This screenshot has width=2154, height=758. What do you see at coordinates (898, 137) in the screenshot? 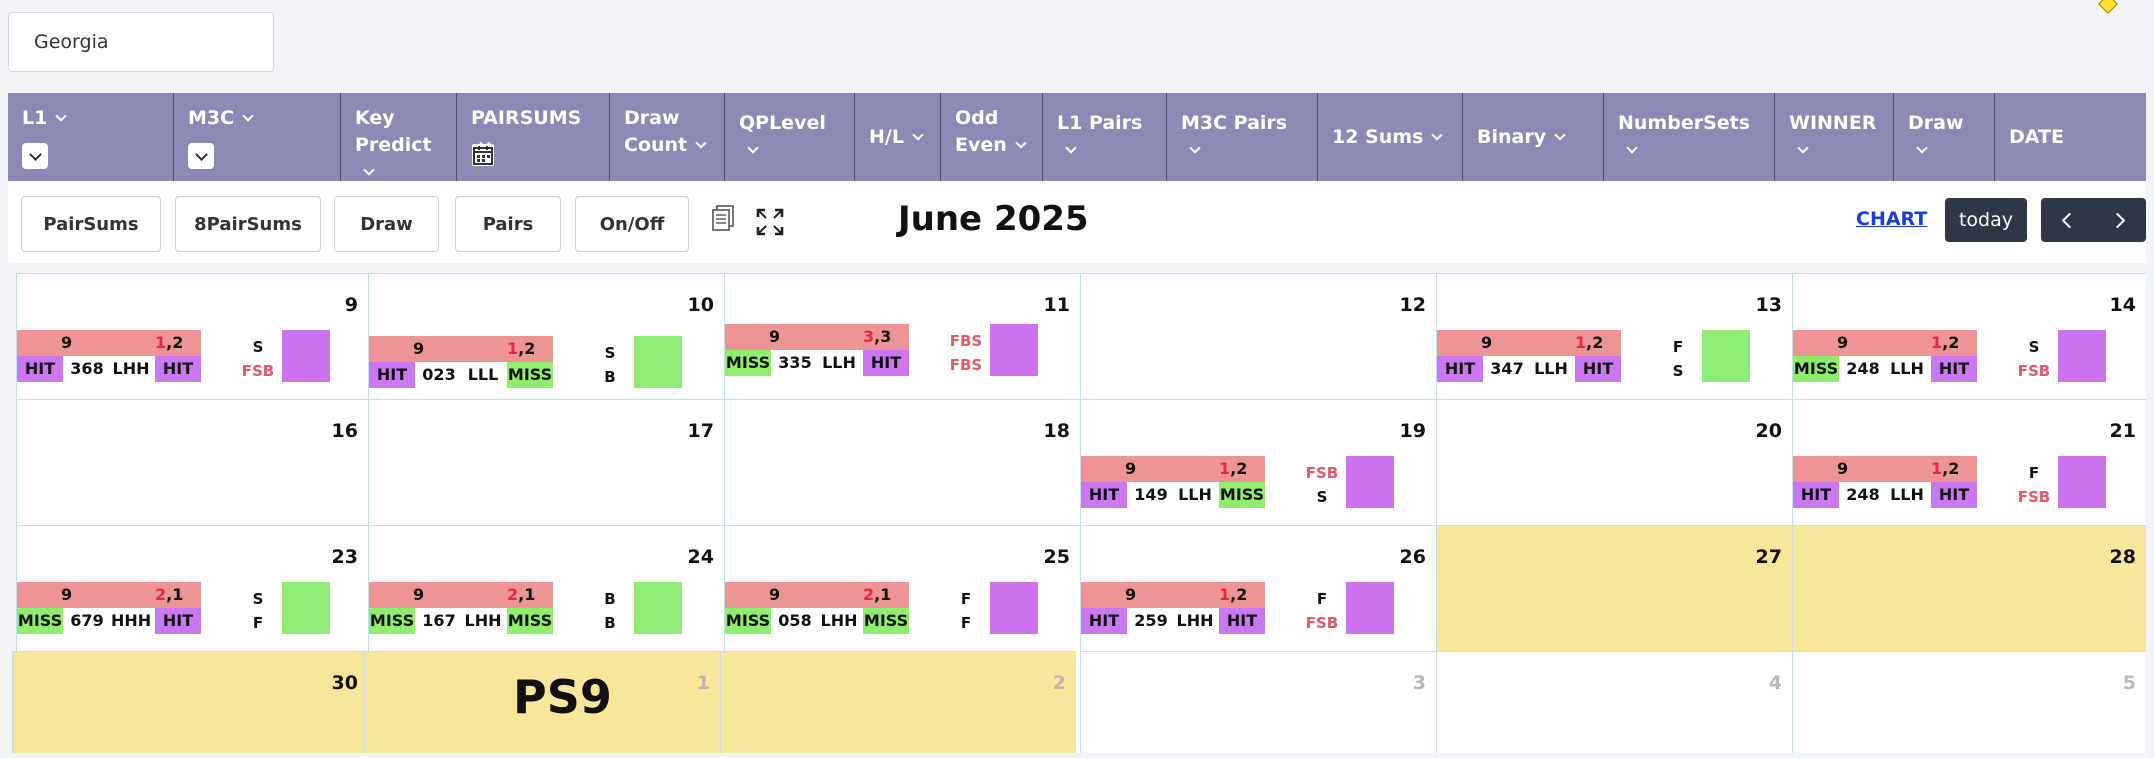
I see `column-header-6: H/L` at bounding box center [898, 137].